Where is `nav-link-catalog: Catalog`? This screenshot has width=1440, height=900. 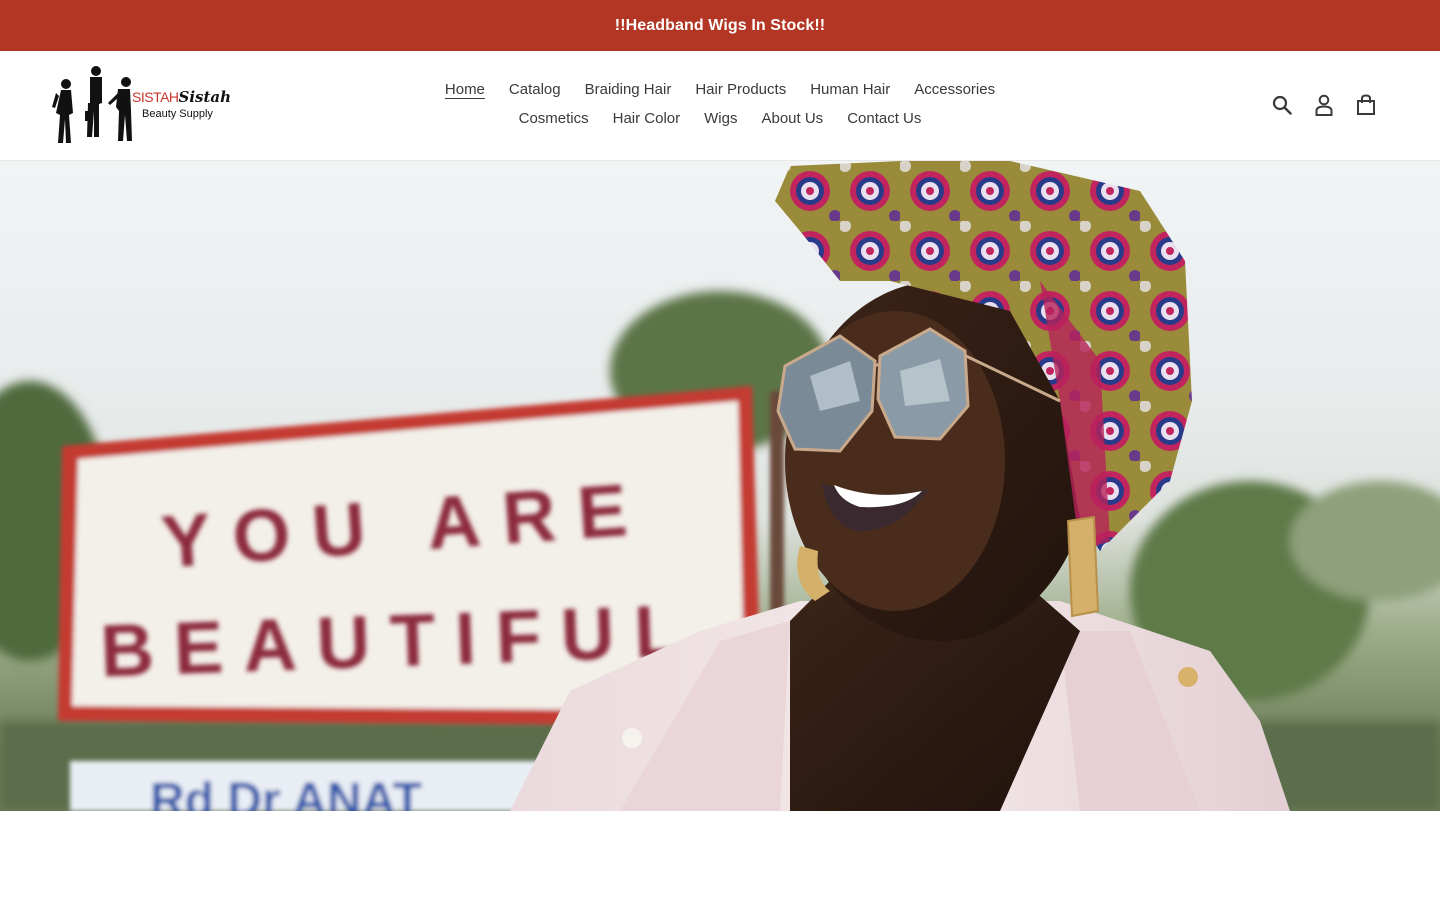 nav-link-catalog: Catalog is located at coordinates (535, 90).